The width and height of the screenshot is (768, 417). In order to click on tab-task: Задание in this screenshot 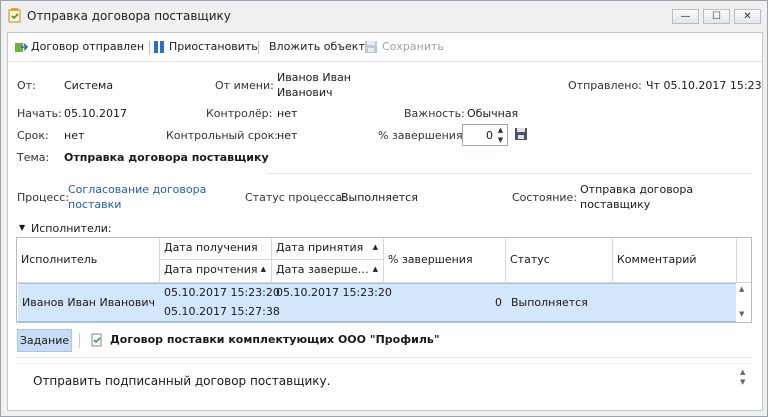, I will do `click(44, 340)`.